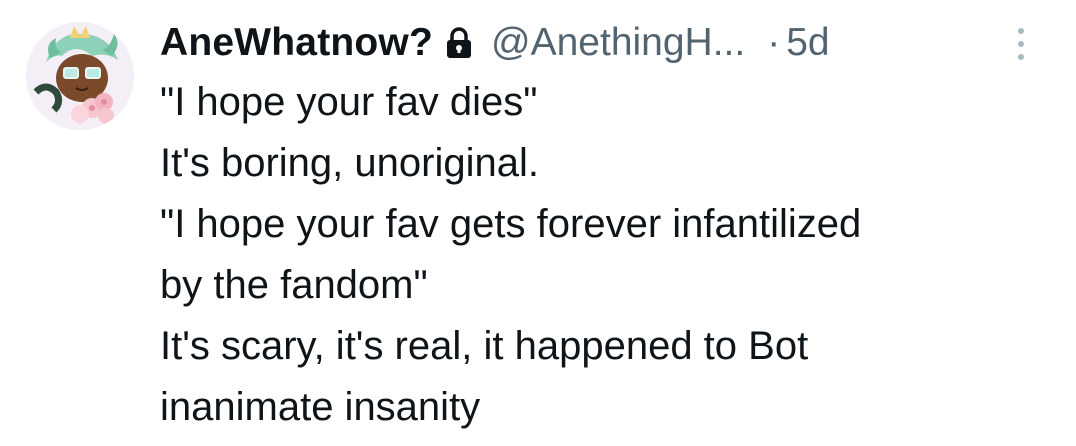 The width and height of the screenshot is (1076, 446). I want to click on avatar, so click(80, 76).